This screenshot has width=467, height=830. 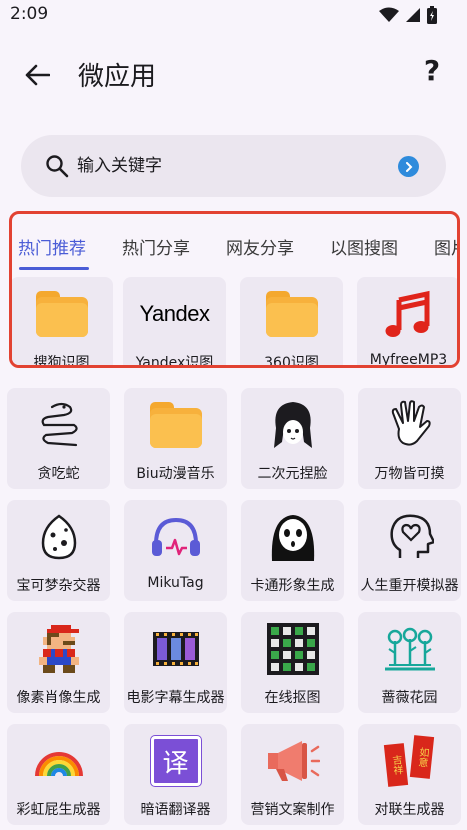 I want to click on app-tile-snake: 贪吃蛇, so click(x=58, y=438).